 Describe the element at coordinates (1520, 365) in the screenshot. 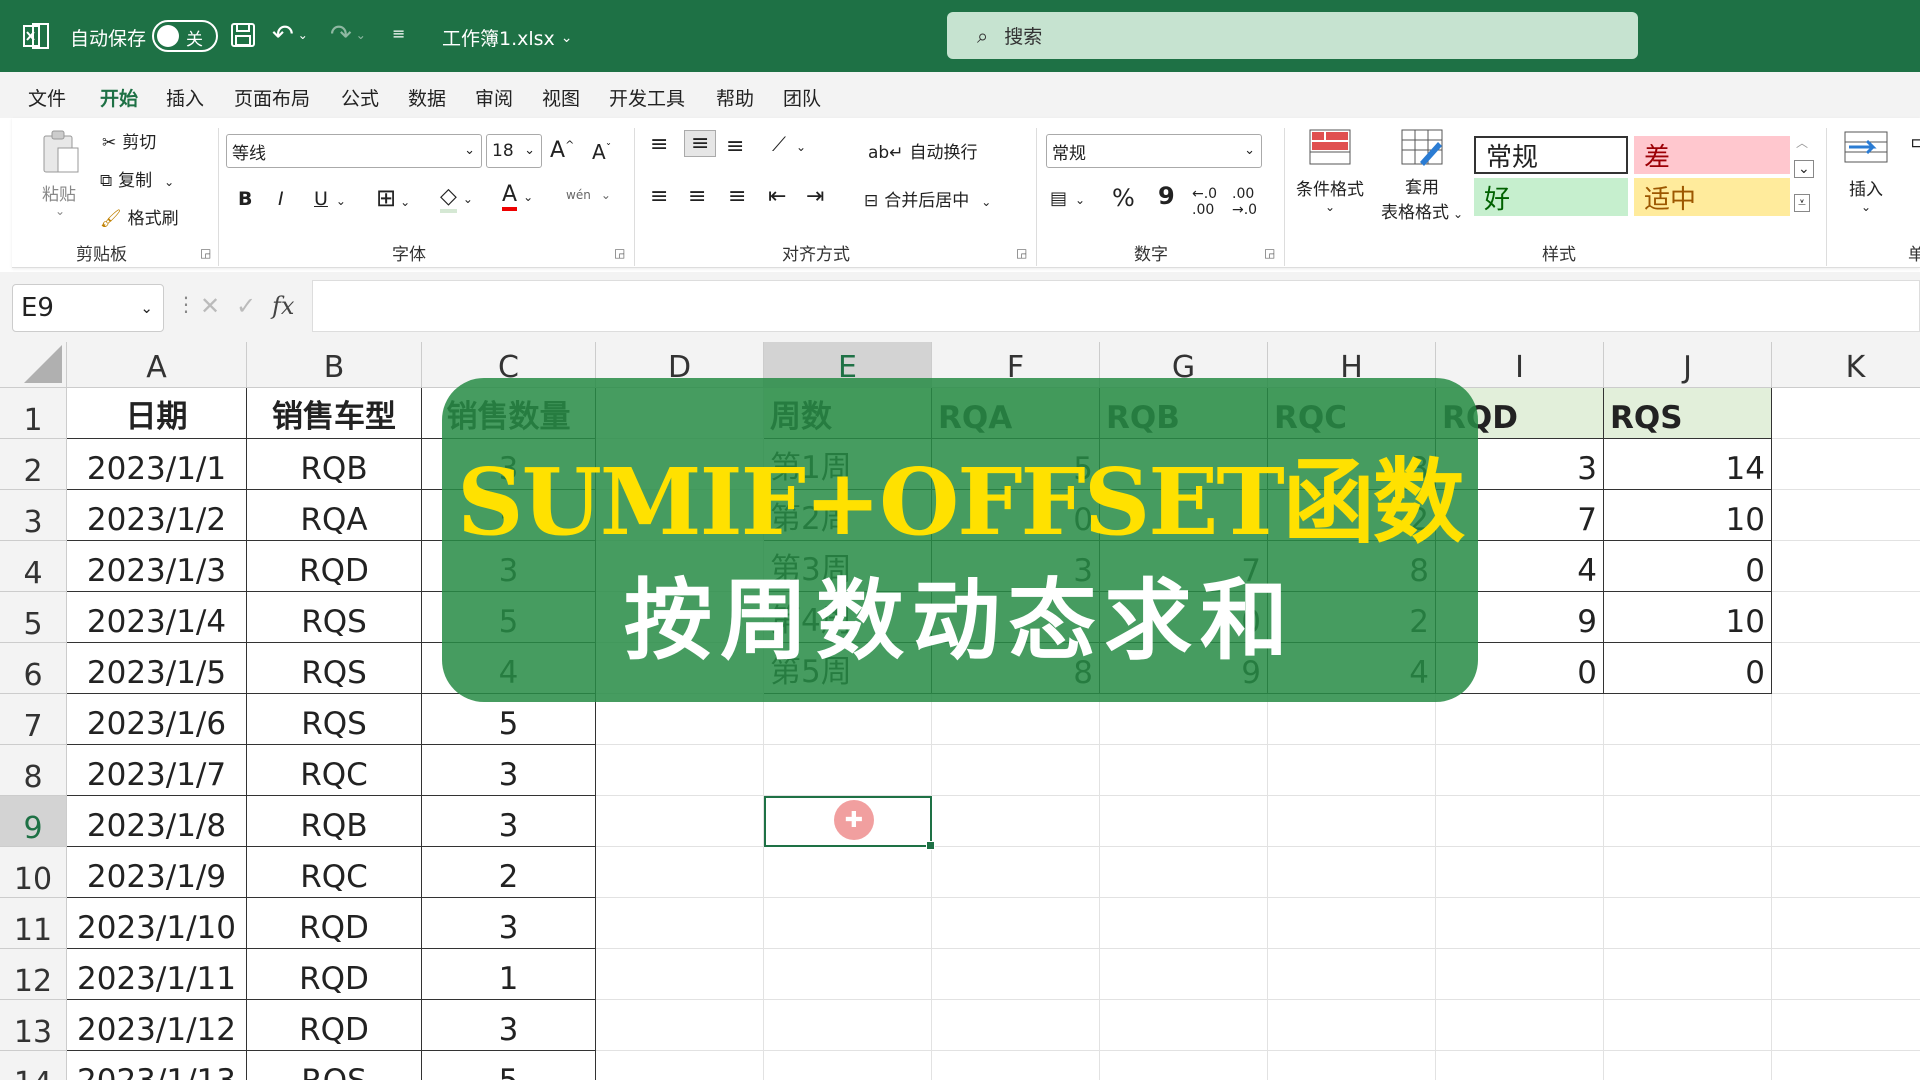

I see `column-header-i: I` at that location.